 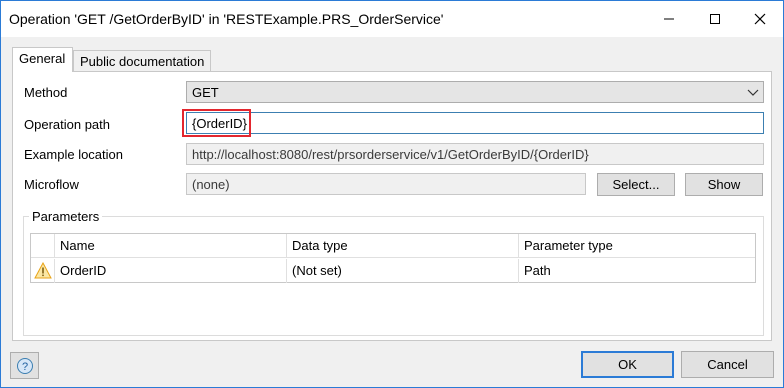 What do you see at coordinates (171, 246) in the screenshot?
I see `column-header-name: Name` at bounding box center [171, 246].